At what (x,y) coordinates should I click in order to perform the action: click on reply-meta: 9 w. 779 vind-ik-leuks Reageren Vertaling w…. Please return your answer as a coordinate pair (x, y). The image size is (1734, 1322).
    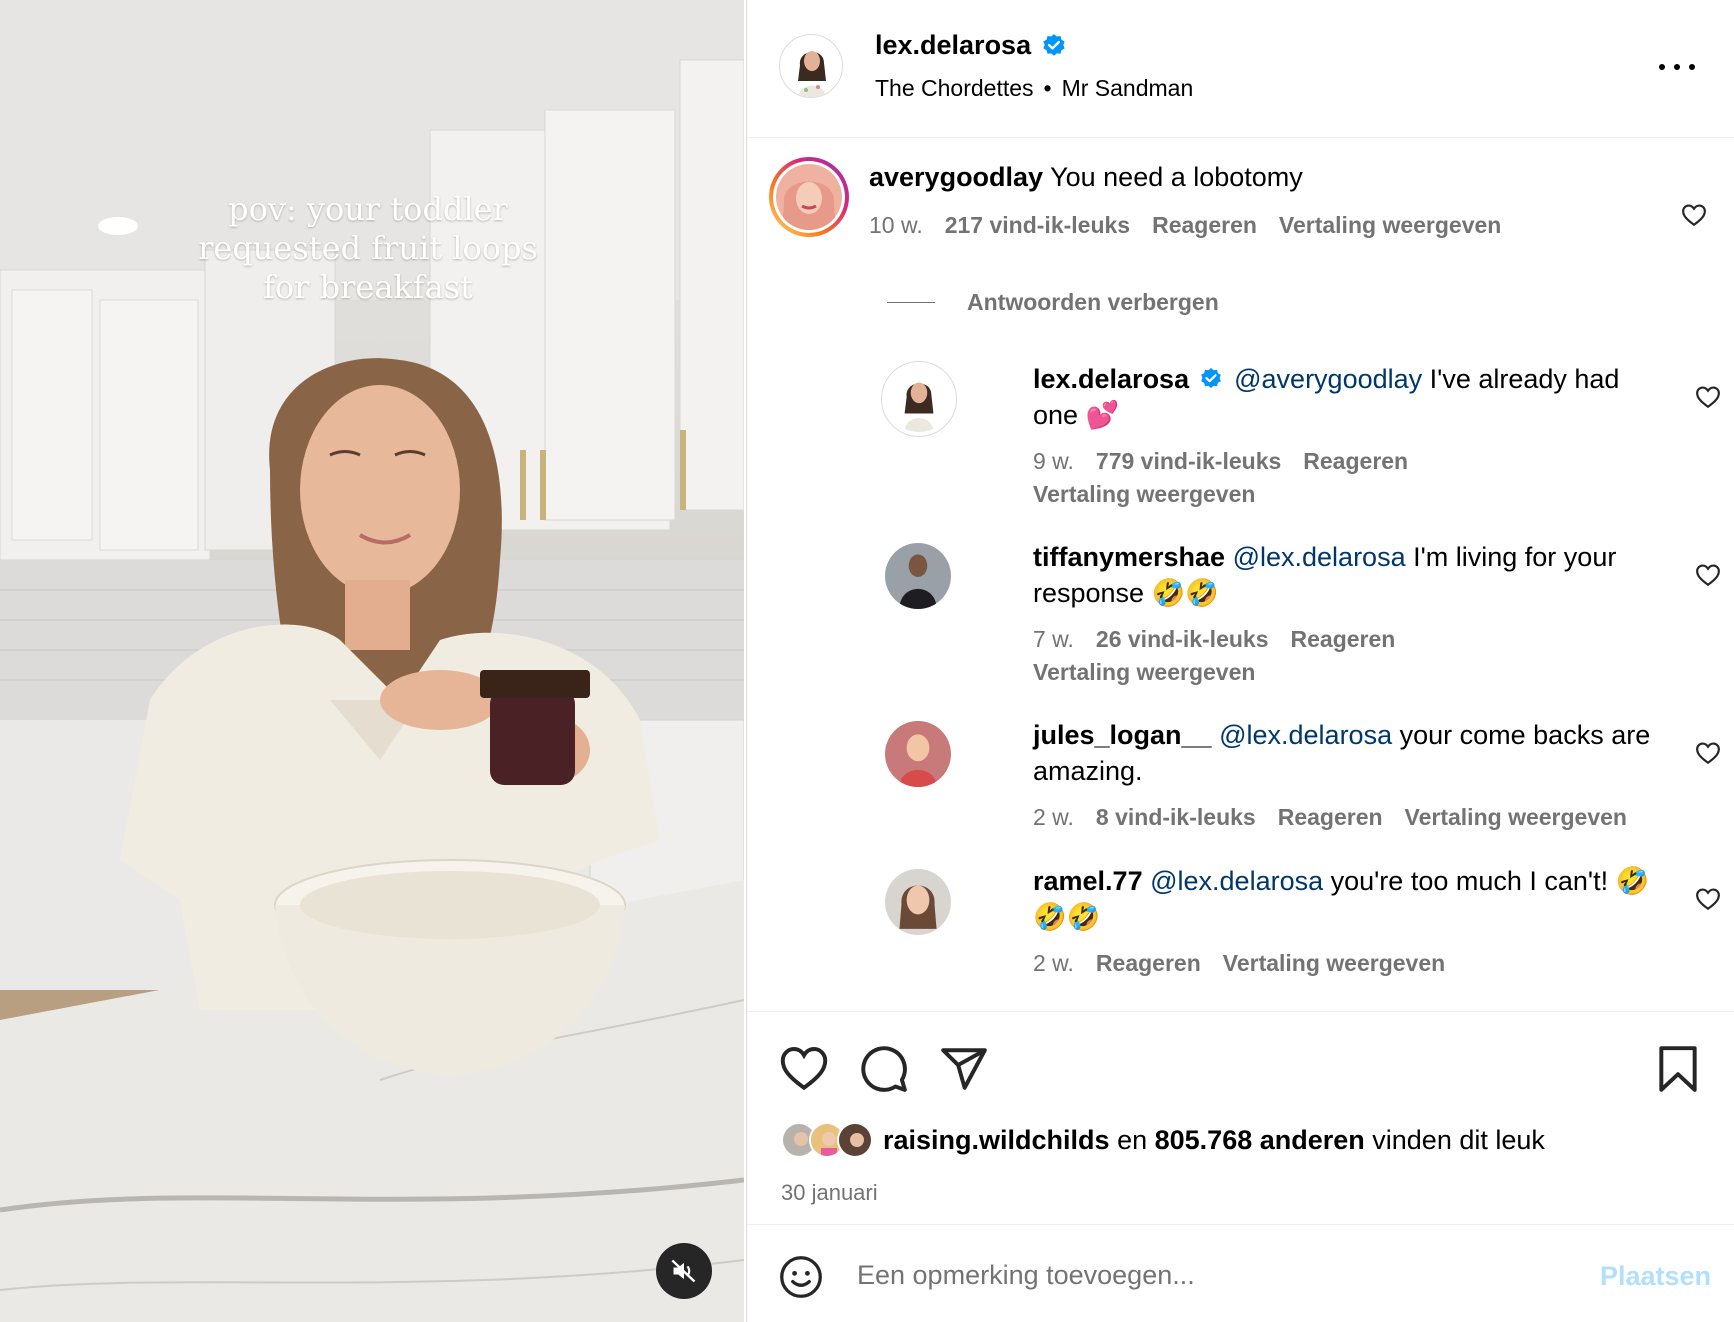
    Looking at the image, I should click on (1303, 478).